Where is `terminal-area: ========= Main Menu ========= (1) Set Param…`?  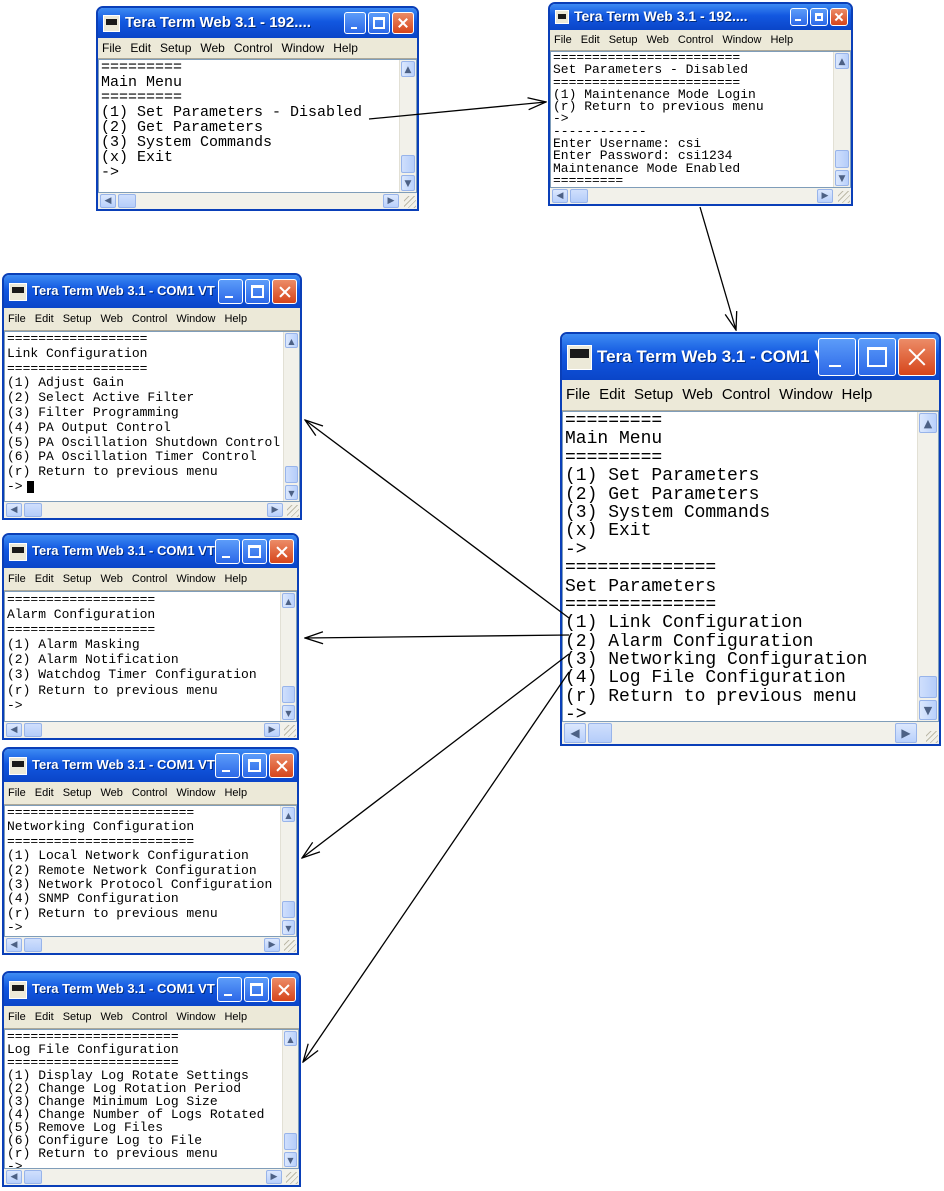 terminal-area: ========= Main Menu ========= (1) Set Param… is located at coordinates (257, 126).